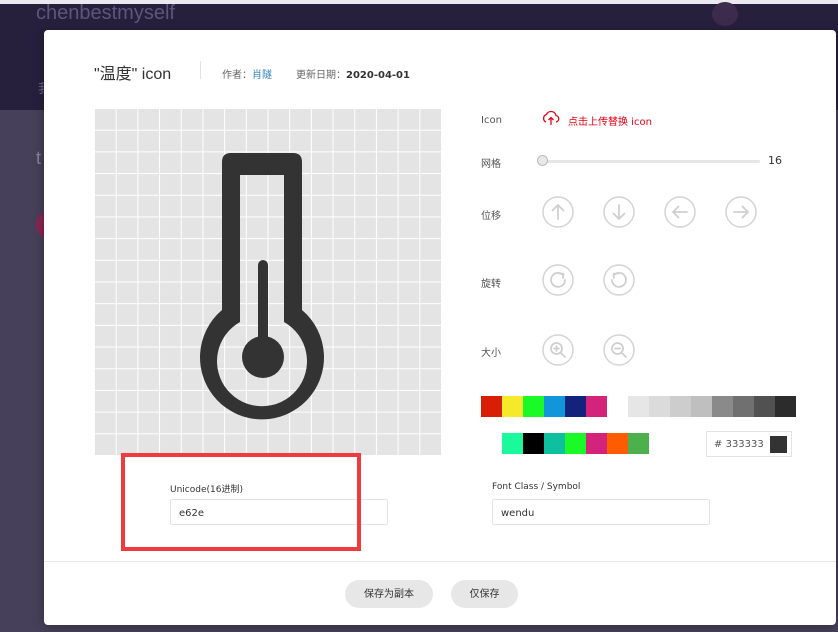 Image resolution: width=838 pixels, height=632 pixels. What do you see at coordinates (491, 216) in the screenshot?
I see `move-label: 位移` at bounding box center [491, 216].